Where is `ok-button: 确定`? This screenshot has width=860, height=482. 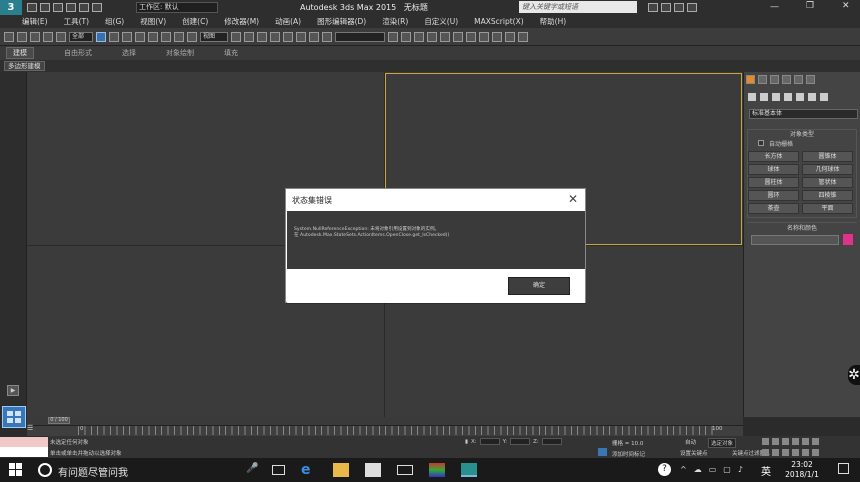
ok-button: 确定 is located at coordinates (539, 286).